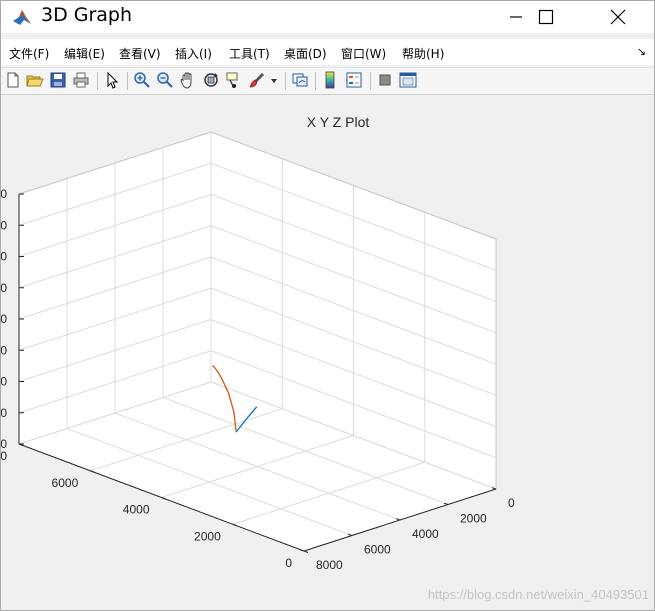 The width and height of the screenshot is (655, 611). I want to click on new-figure-icon, so click(13, 80).